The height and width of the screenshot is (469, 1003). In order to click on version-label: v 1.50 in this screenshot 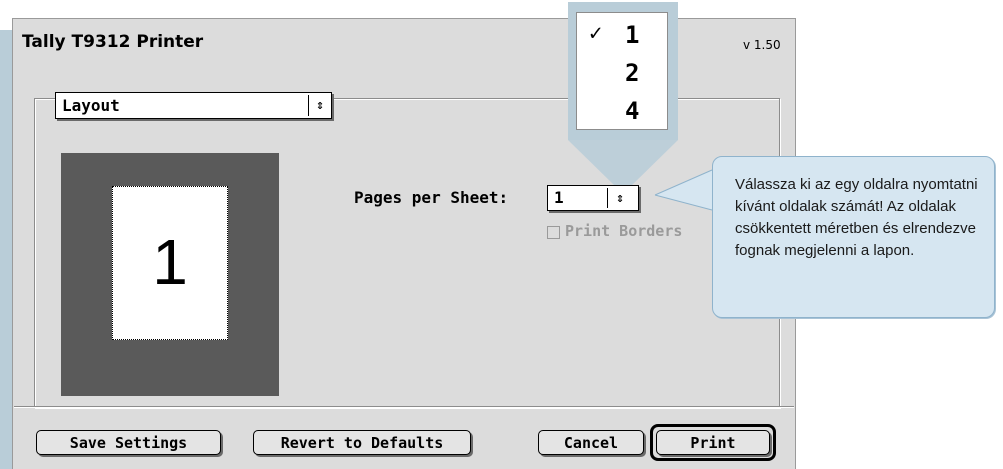, I will do `click(762, 45)`.